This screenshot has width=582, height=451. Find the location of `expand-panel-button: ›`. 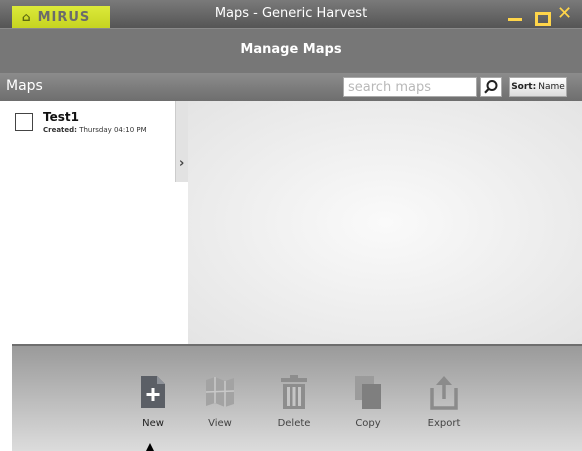

expand-panel-button: › is located at coordinates (181, 141).